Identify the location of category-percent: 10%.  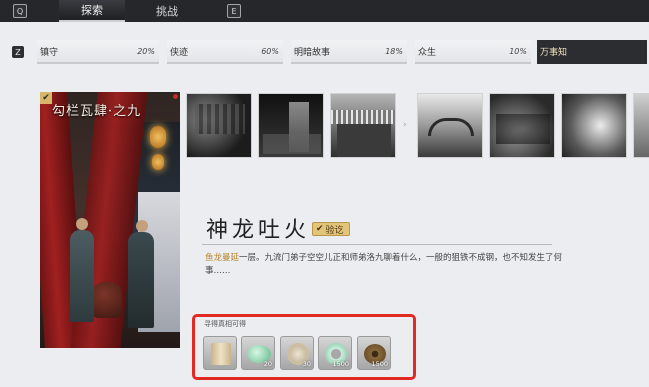
(518, 51).